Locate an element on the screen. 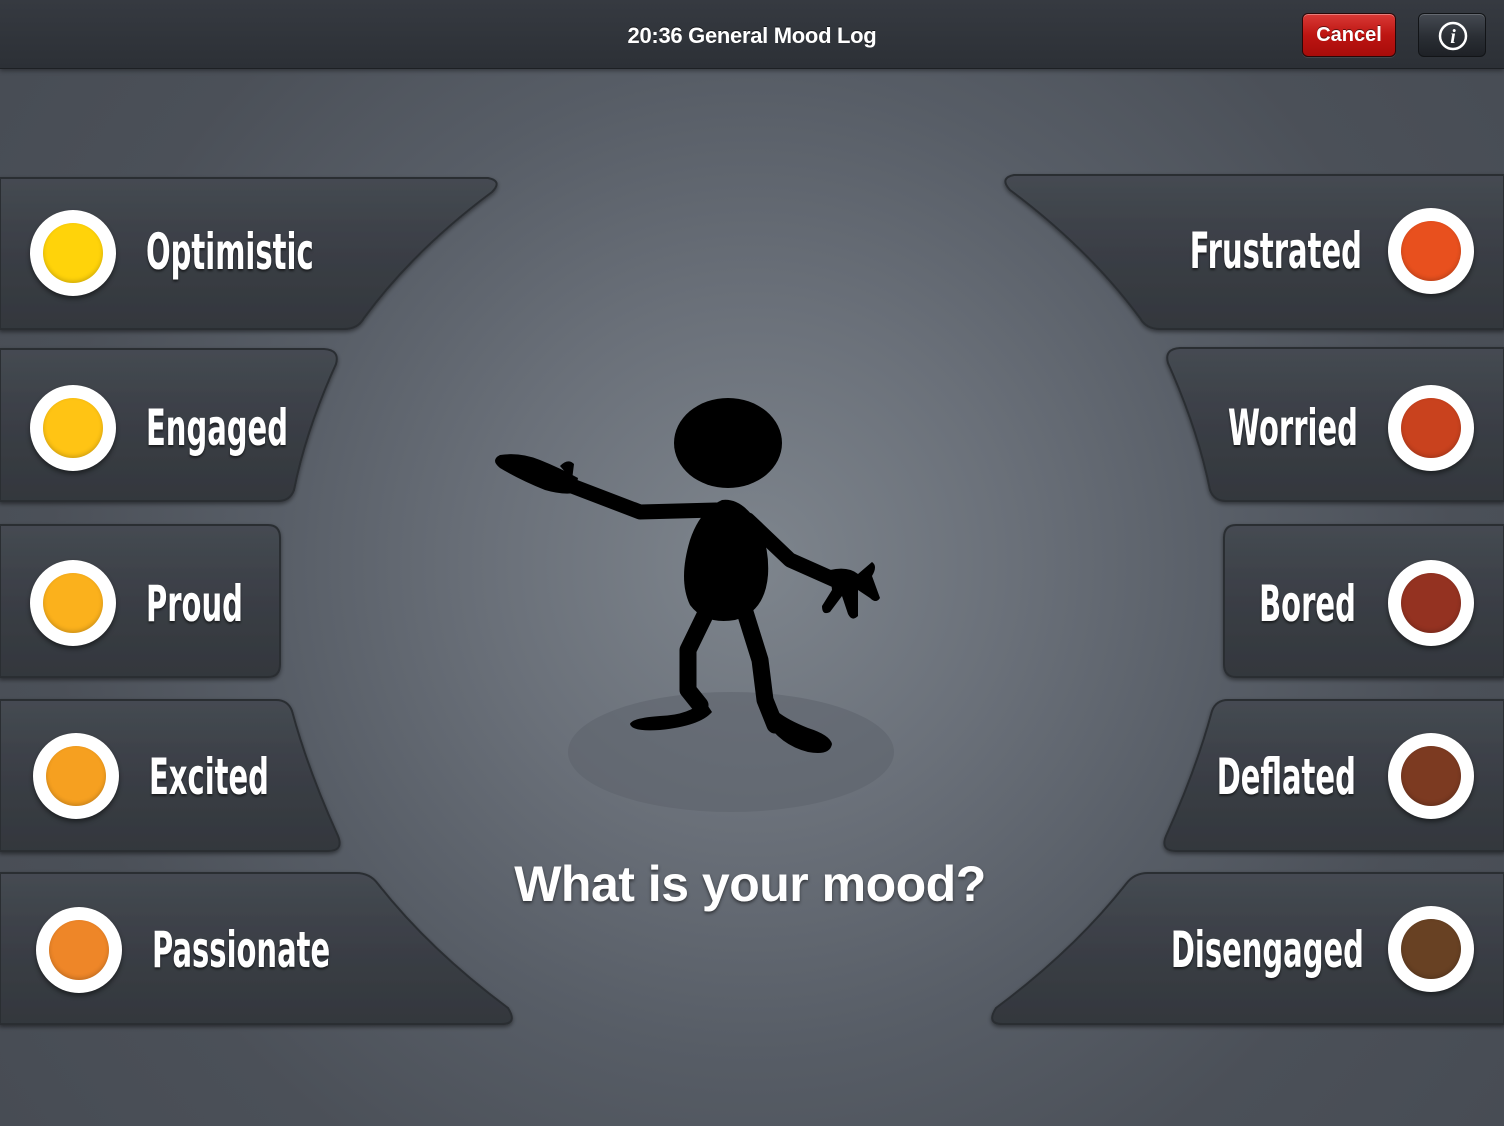  mood-prompt: What is your mood? is located at coordinates (750, 884).